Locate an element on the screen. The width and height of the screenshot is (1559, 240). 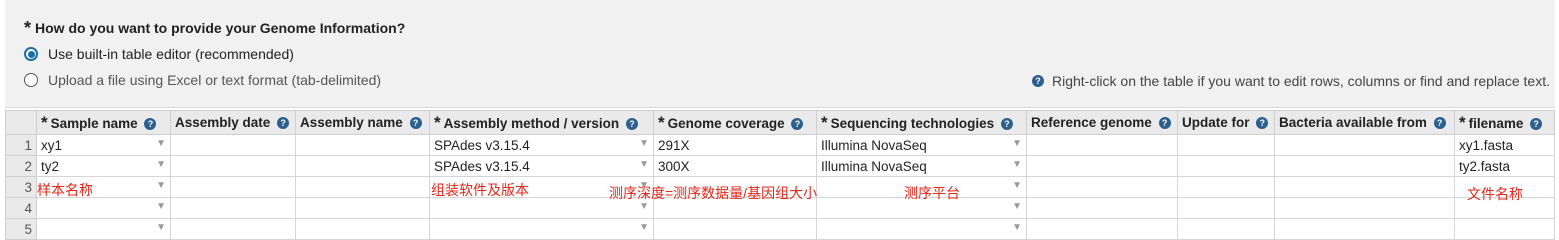
col-header-update-for: Update for ? is located at coordinates (1226, 122).